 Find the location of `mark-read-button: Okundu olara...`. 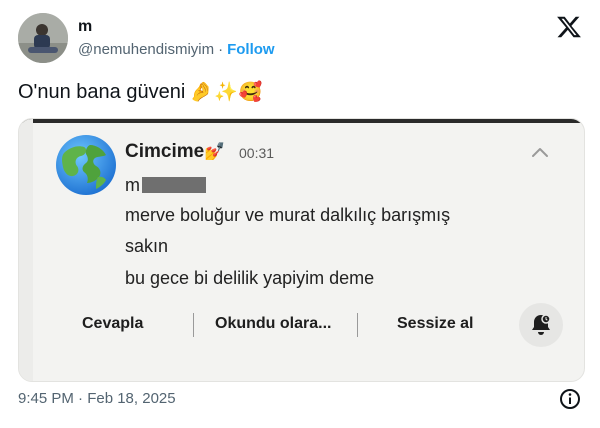

mark-read-button: Okundu olara... is located at coordinates (273, 324).